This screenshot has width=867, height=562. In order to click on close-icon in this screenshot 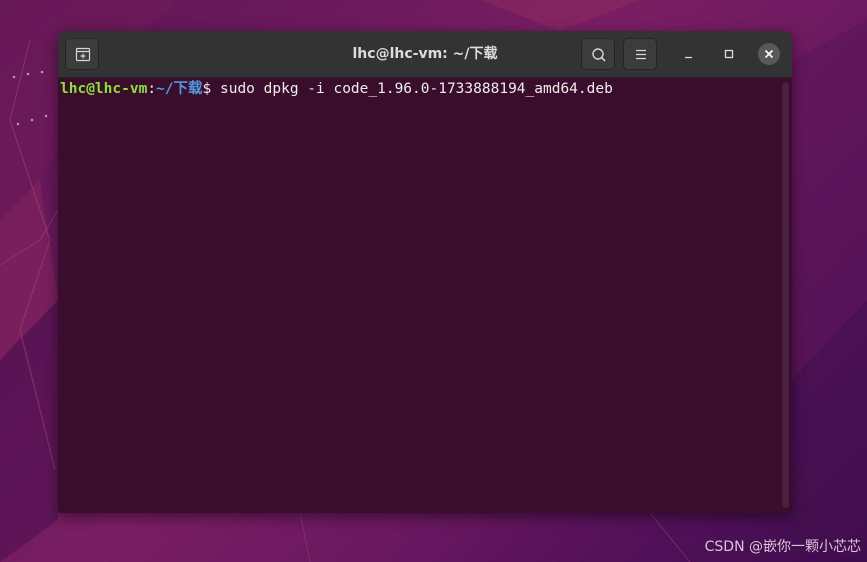, I will do `click(769, 54)`.